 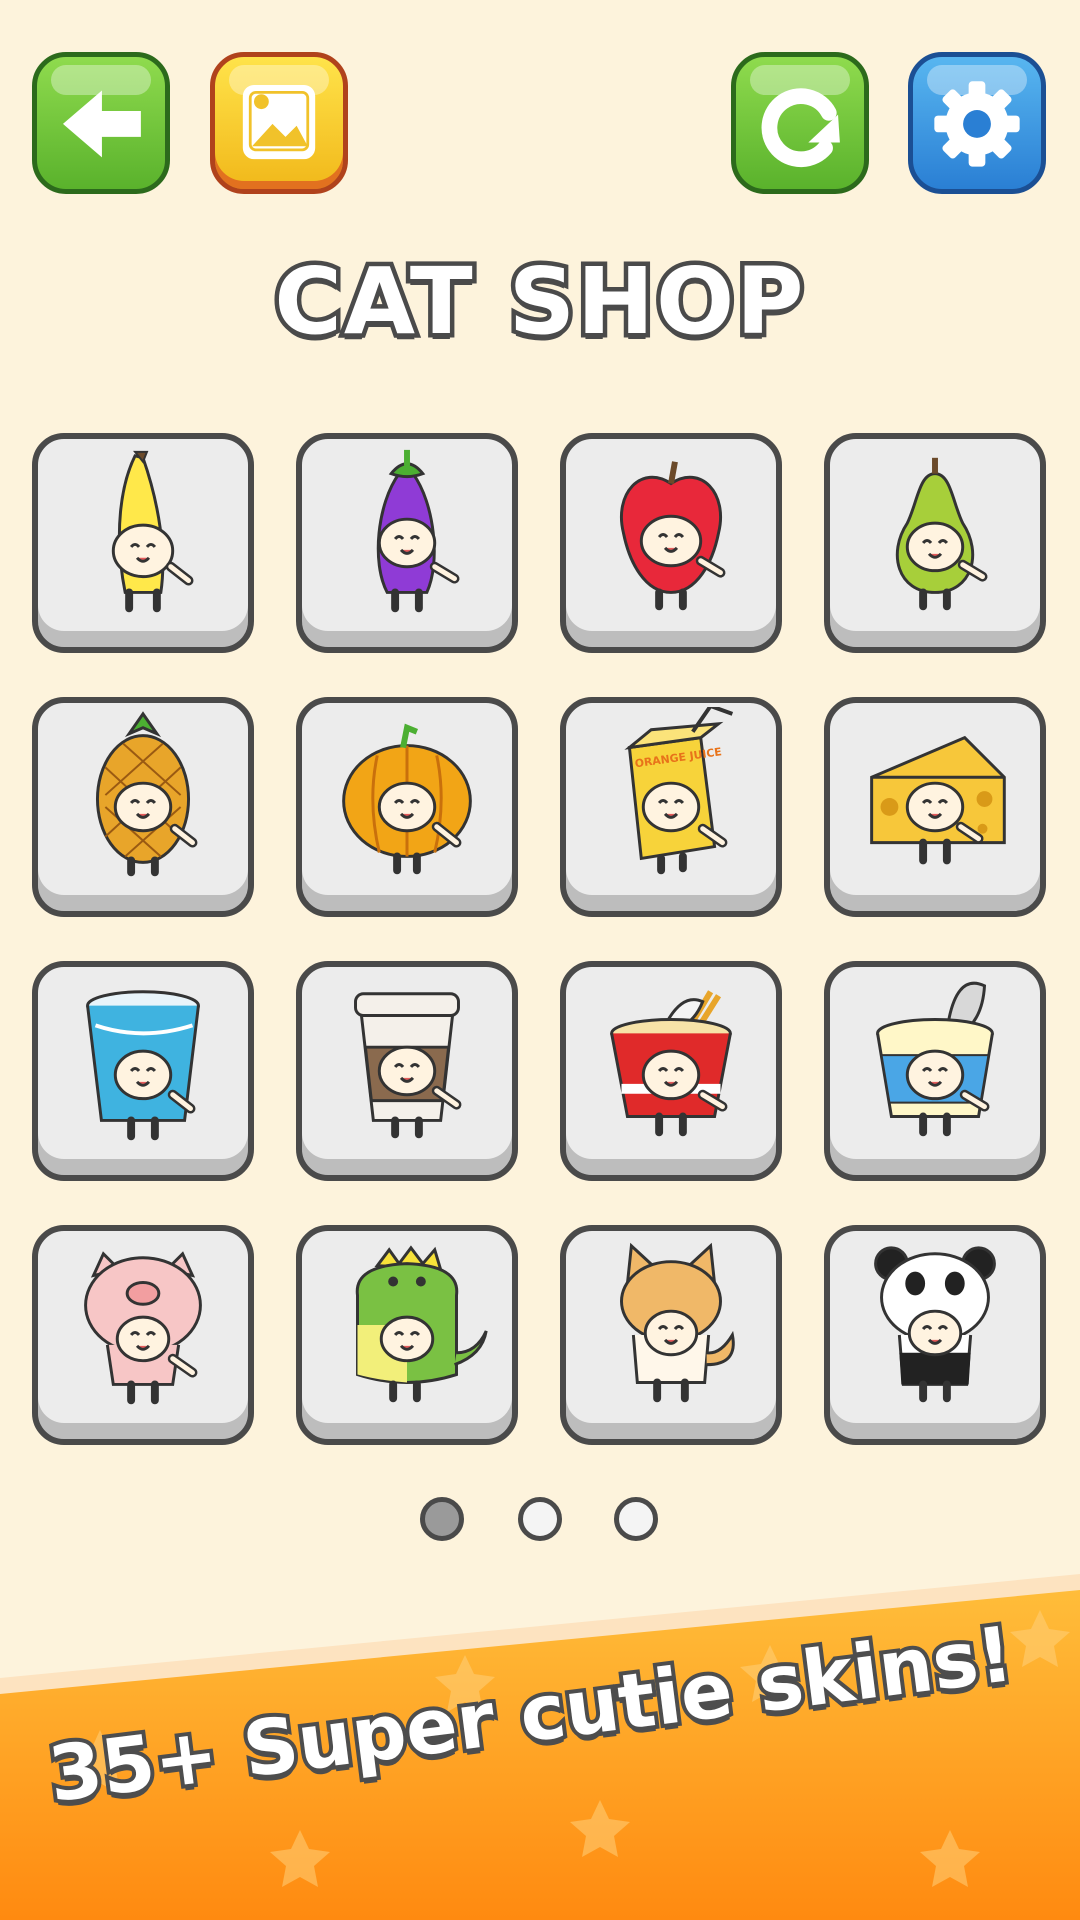 I want to click on skin-tile-coffee-cup, so click(x=407, y=1071).